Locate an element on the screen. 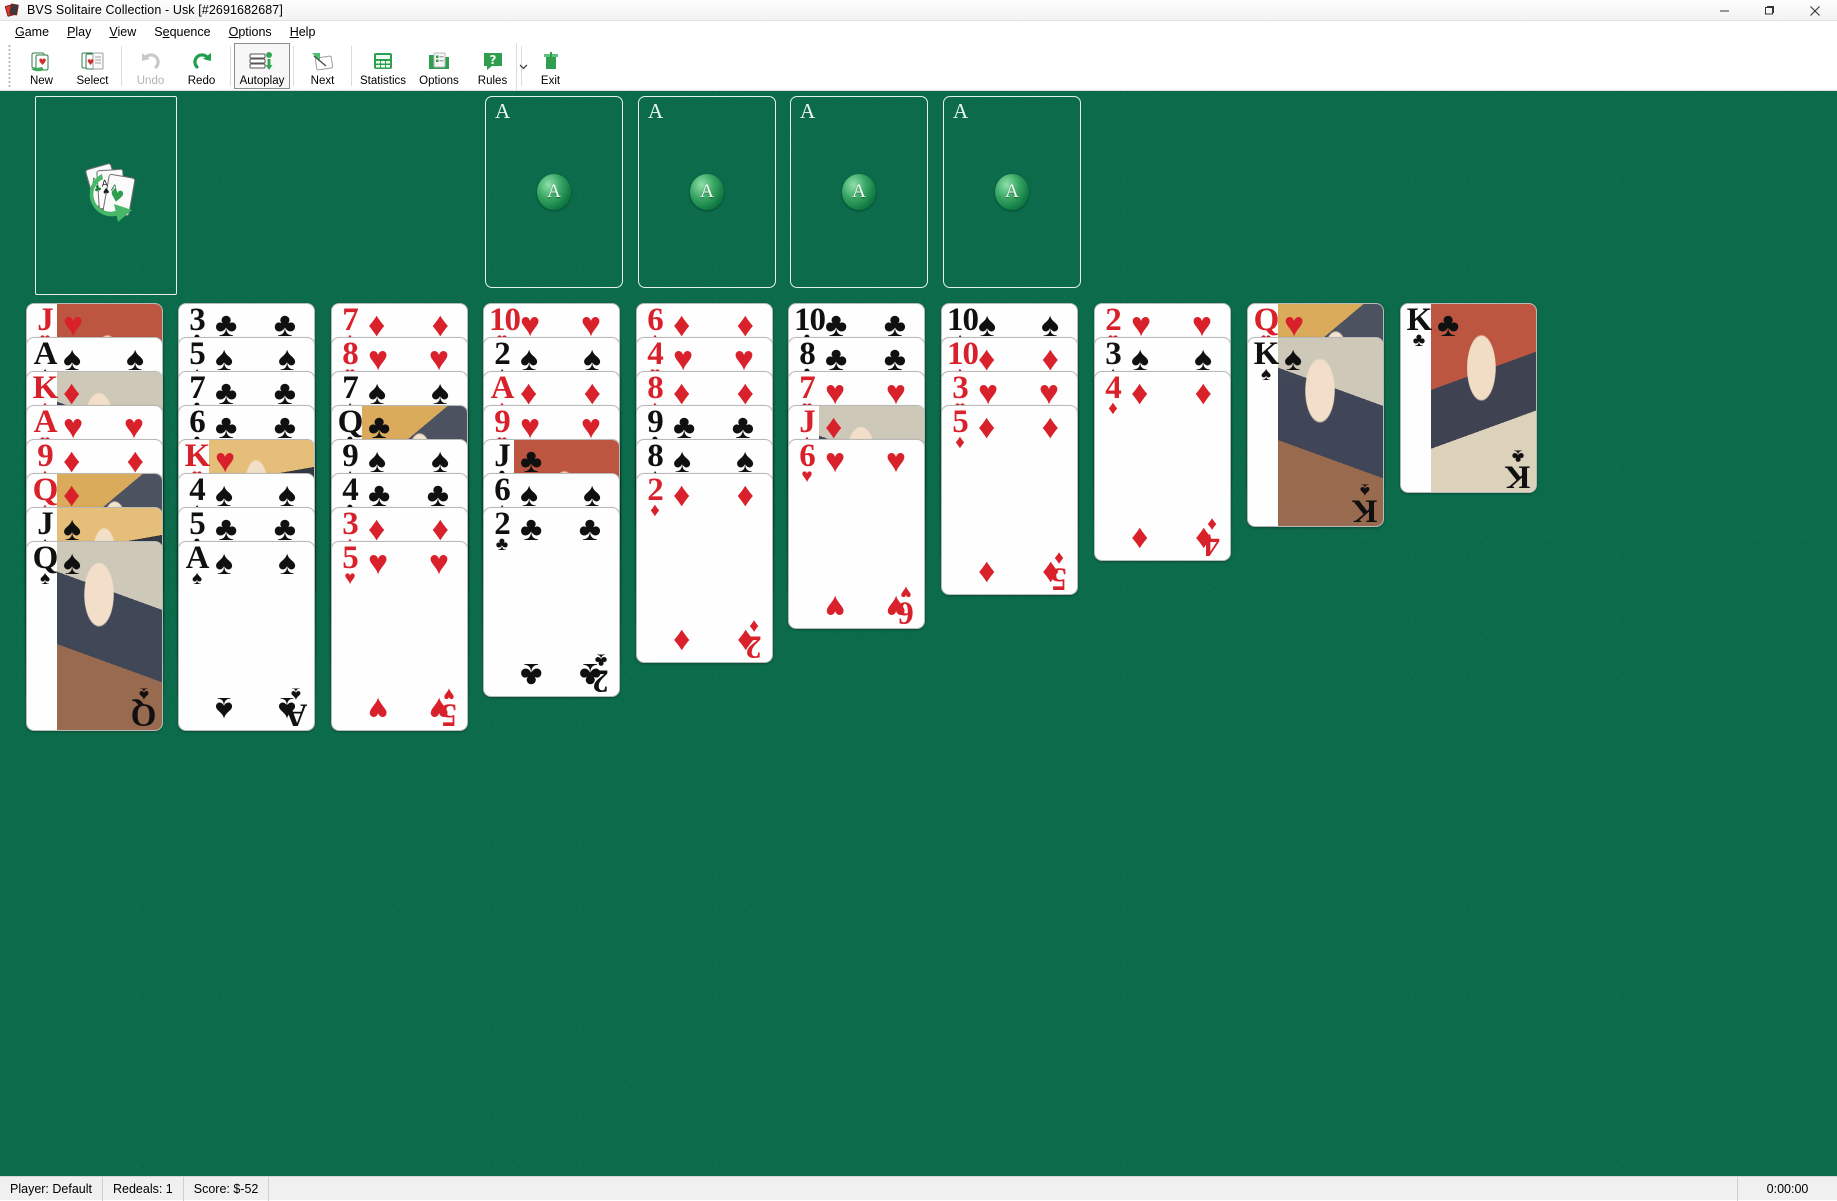 The width and height of the screenshot is (1837, 1201). tableau-column-2: 3♣♣♣5♠♠♠7♣♣♣6♣♣♣K♥♥4♠♠♠5♣♣♣A♠♠♠A♠♠♠ is located at coordinates (248, 518).